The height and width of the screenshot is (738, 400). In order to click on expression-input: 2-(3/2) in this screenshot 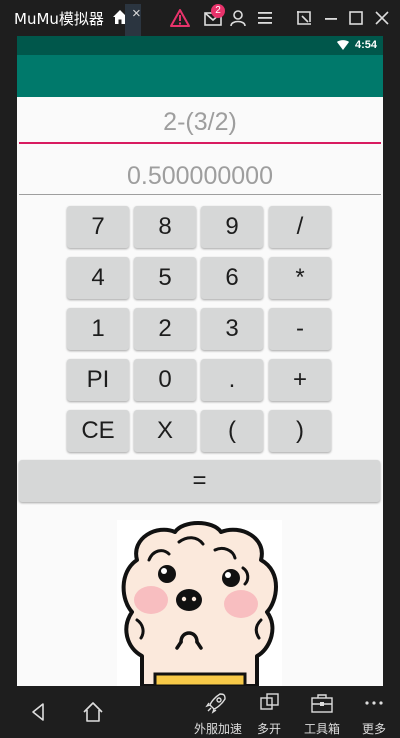, I will do `click(200, 123)`.